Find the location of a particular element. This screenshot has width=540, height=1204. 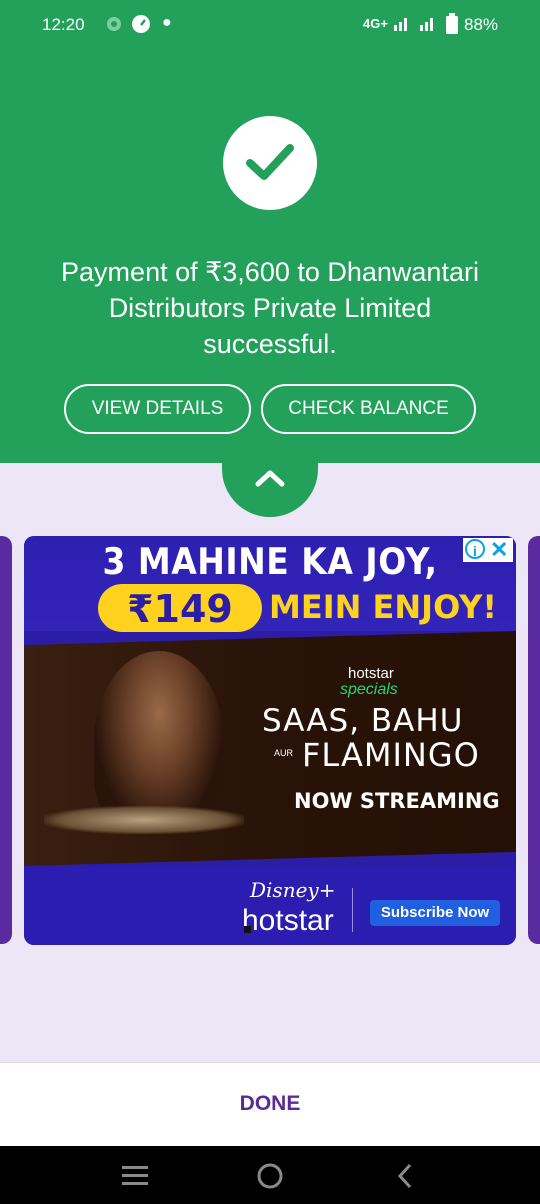

ad-streaming-text: NOW STREAMING is located at coordinates (397, 801).